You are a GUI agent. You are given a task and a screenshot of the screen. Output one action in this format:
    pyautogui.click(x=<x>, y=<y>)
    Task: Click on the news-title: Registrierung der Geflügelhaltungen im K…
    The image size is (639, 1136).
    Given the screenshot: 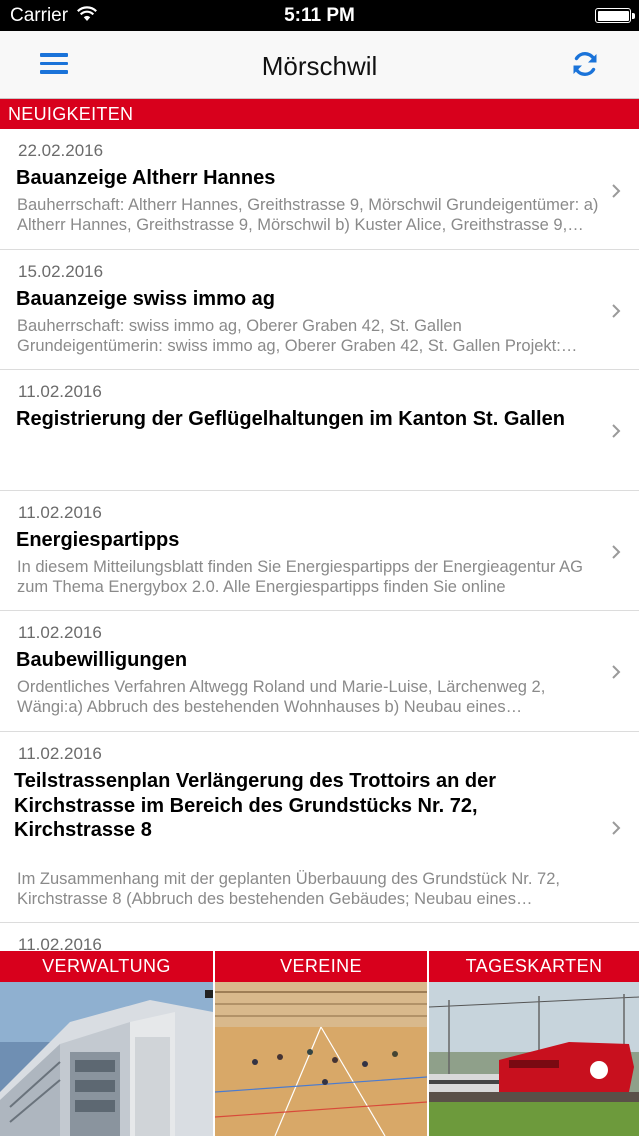 What is the action you would take?
    pyautogui.click(x=290, y=419)
    